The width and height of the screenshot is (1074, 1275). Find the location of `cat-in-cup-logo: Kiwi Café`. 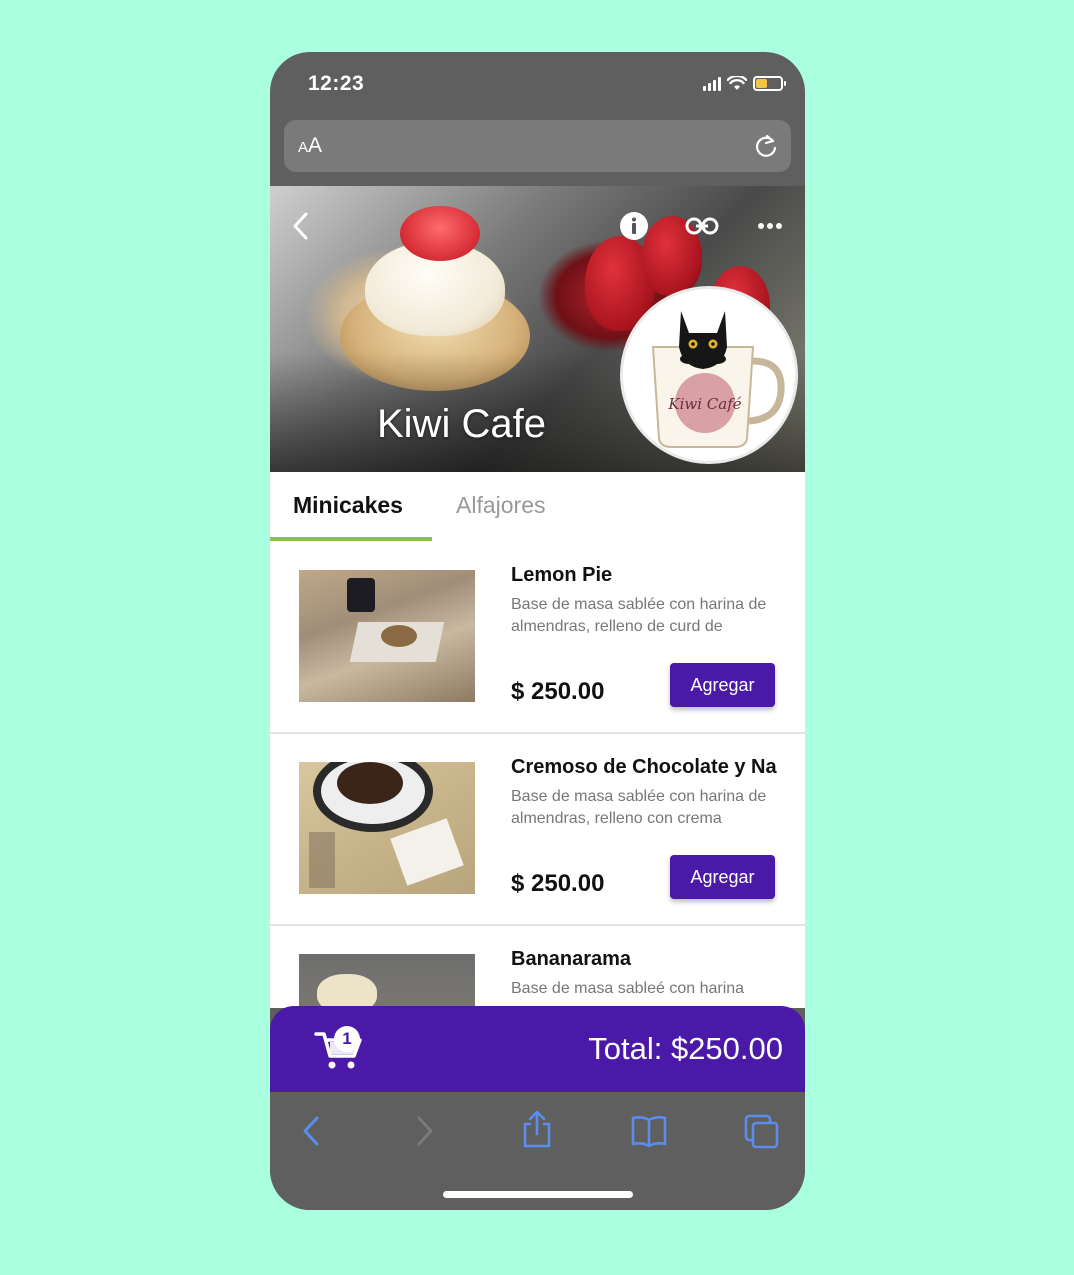

cat-in-cup-logo: Kiwi Café is located at coordinates (718, 379).